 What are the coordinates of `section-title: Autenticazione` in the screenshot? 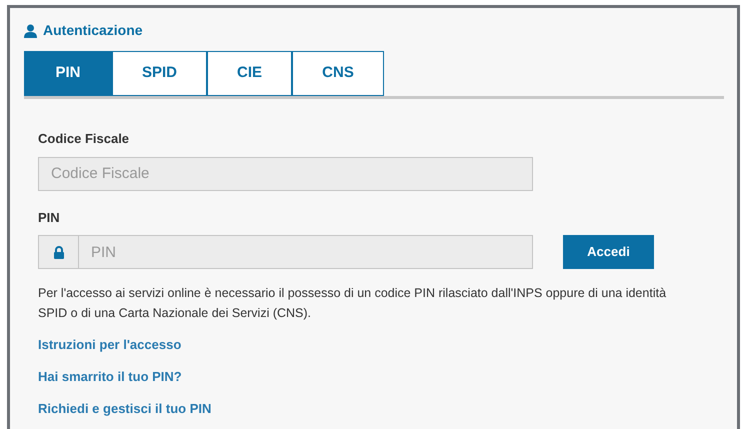 It's located at (93, 30).